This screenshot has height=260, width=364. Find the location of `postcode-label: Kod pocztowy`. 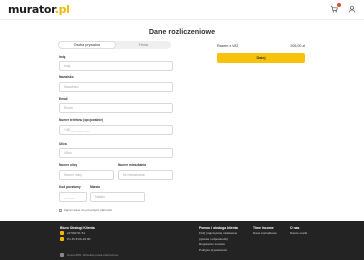

postcode-label: Kod pocztowy is located at coordinates (70, 187).